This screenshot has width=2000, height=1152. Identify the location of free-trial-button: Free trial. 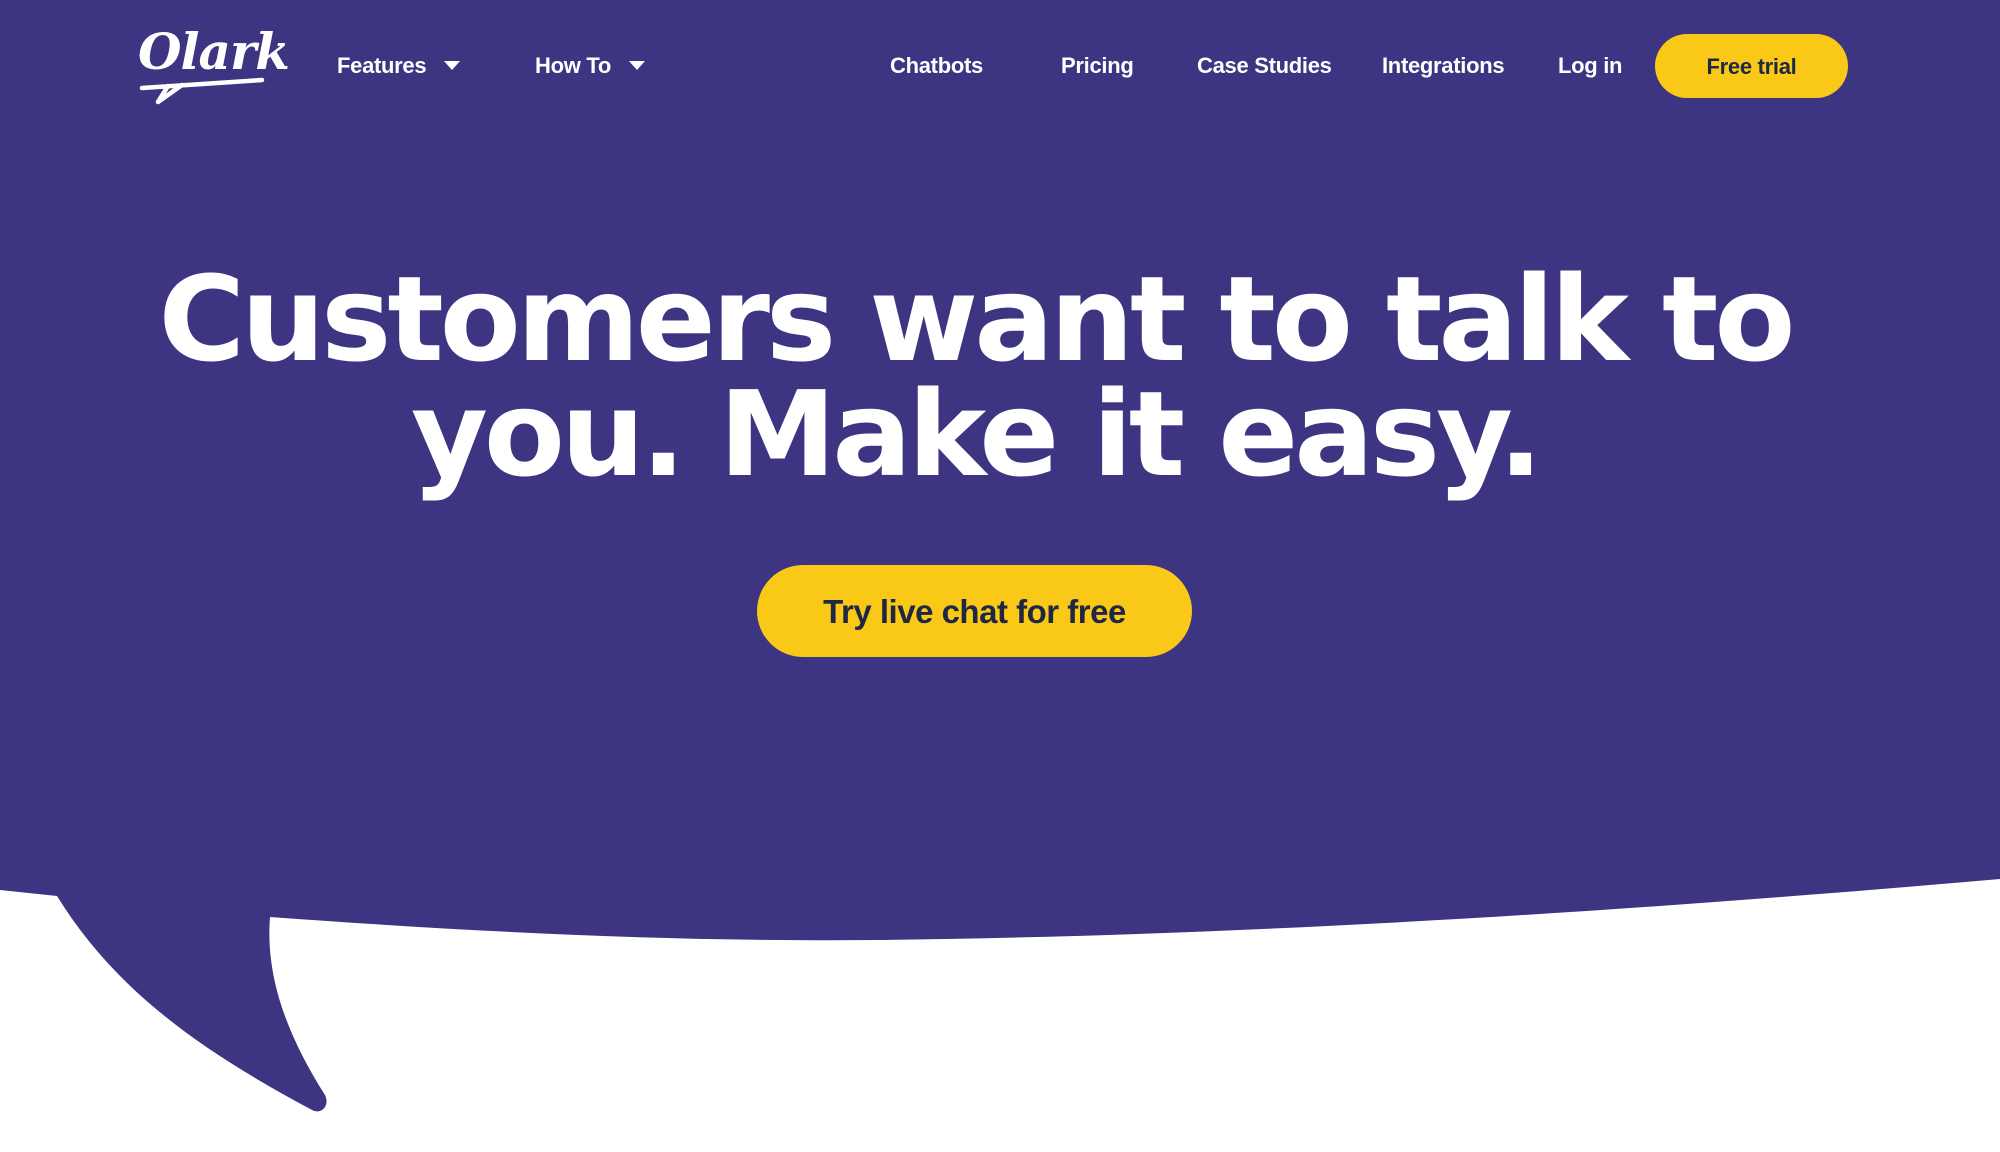
(1751, 66).